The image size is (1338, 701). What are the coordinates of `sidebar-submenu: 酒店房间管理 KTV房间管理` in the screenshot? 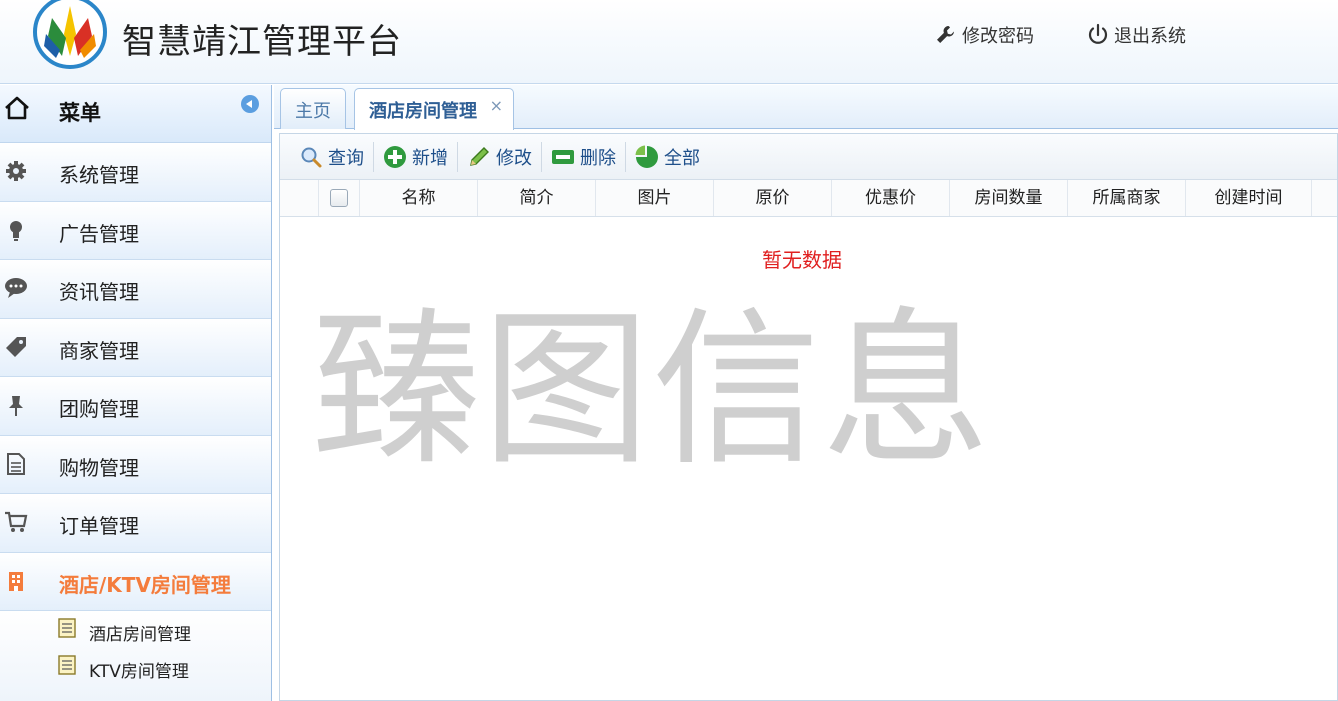 It's located at (135, 656).